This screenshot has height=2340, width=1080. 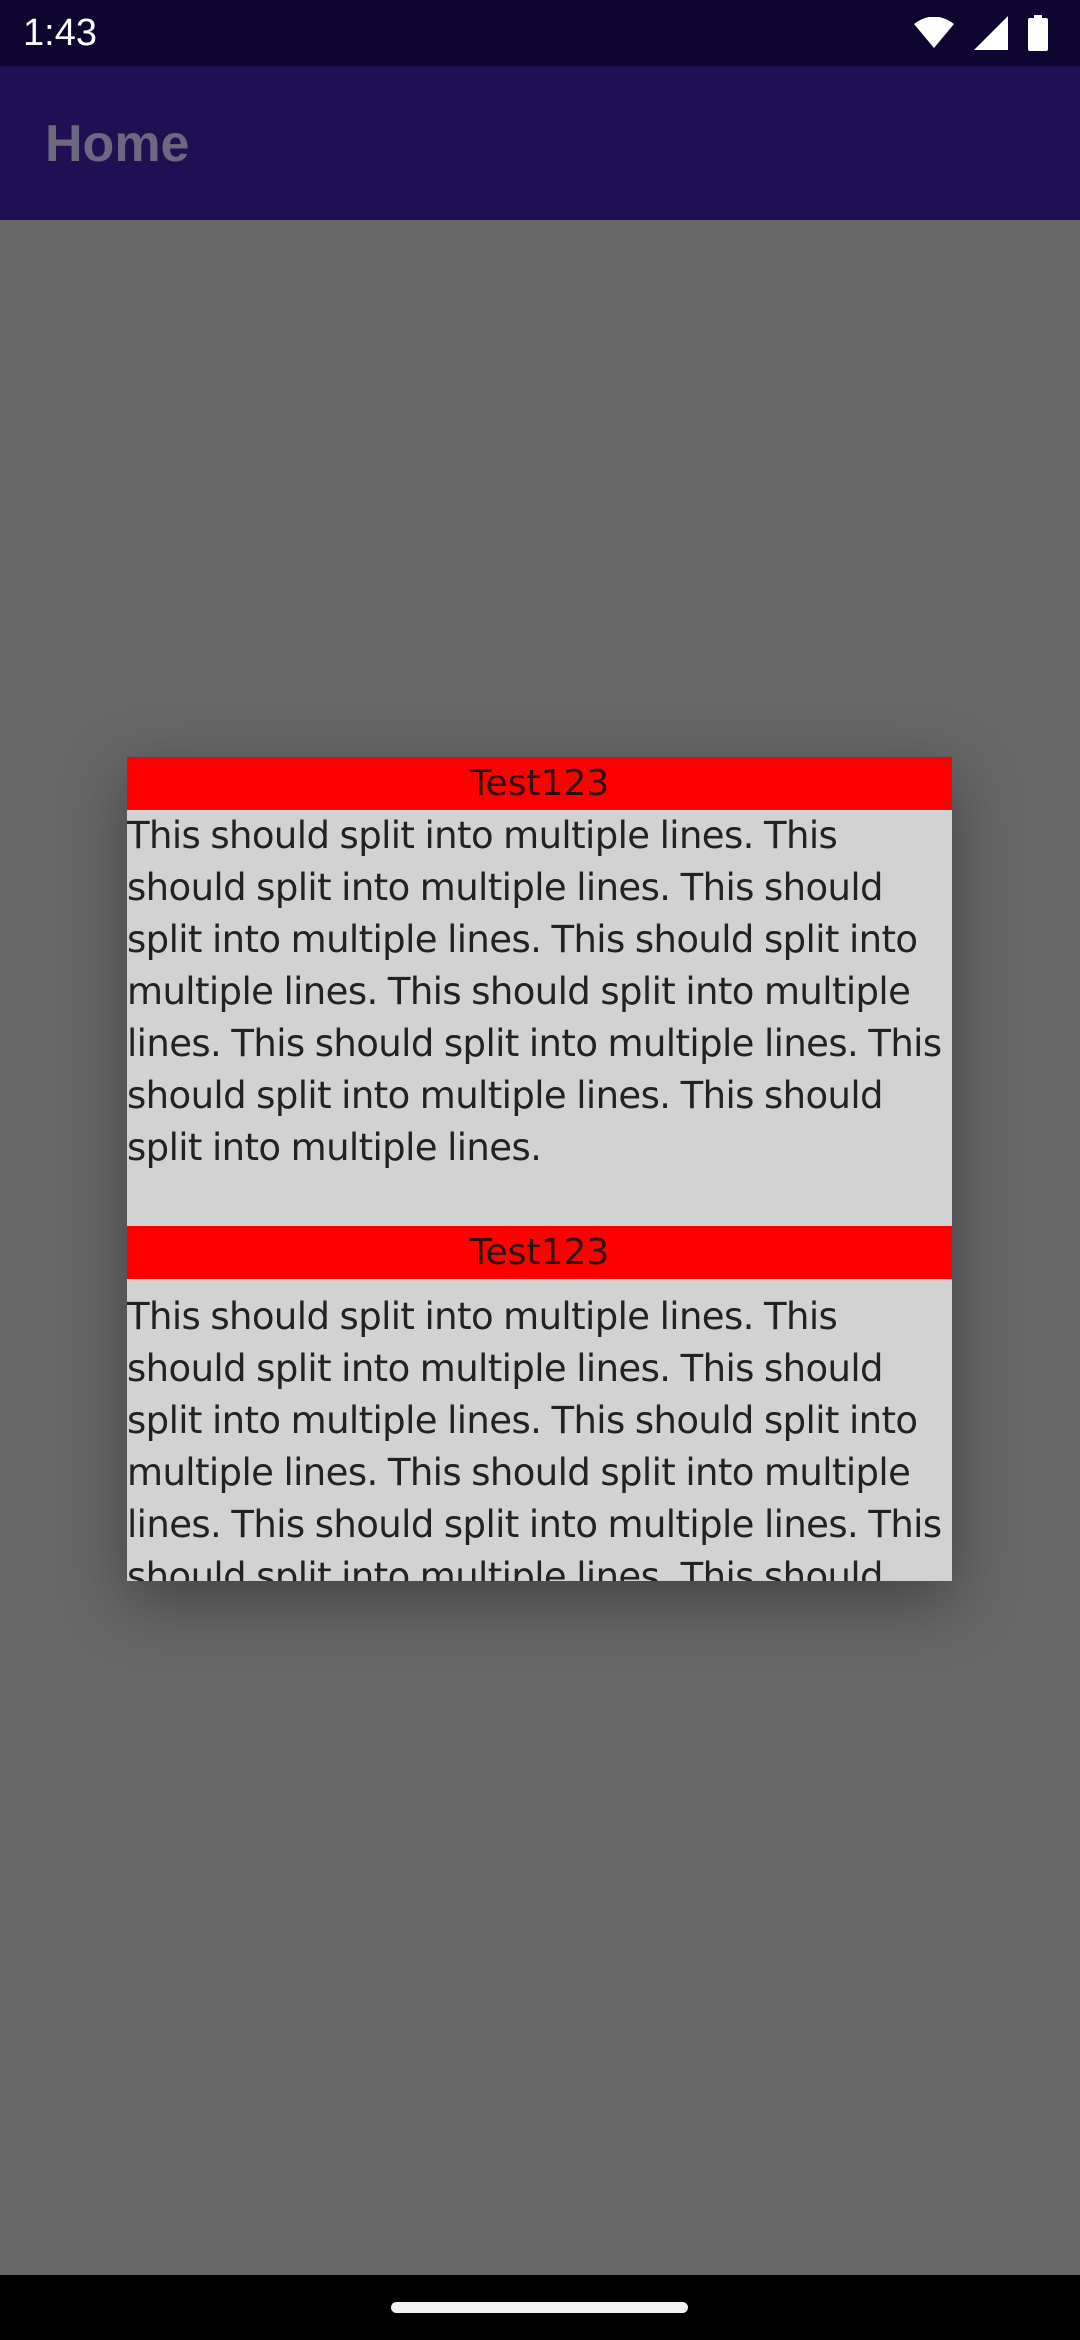 What do you see at coordinates (540, 143) in the screenshot?
I see `app-bar: Home` at bounding box center [540, 143].